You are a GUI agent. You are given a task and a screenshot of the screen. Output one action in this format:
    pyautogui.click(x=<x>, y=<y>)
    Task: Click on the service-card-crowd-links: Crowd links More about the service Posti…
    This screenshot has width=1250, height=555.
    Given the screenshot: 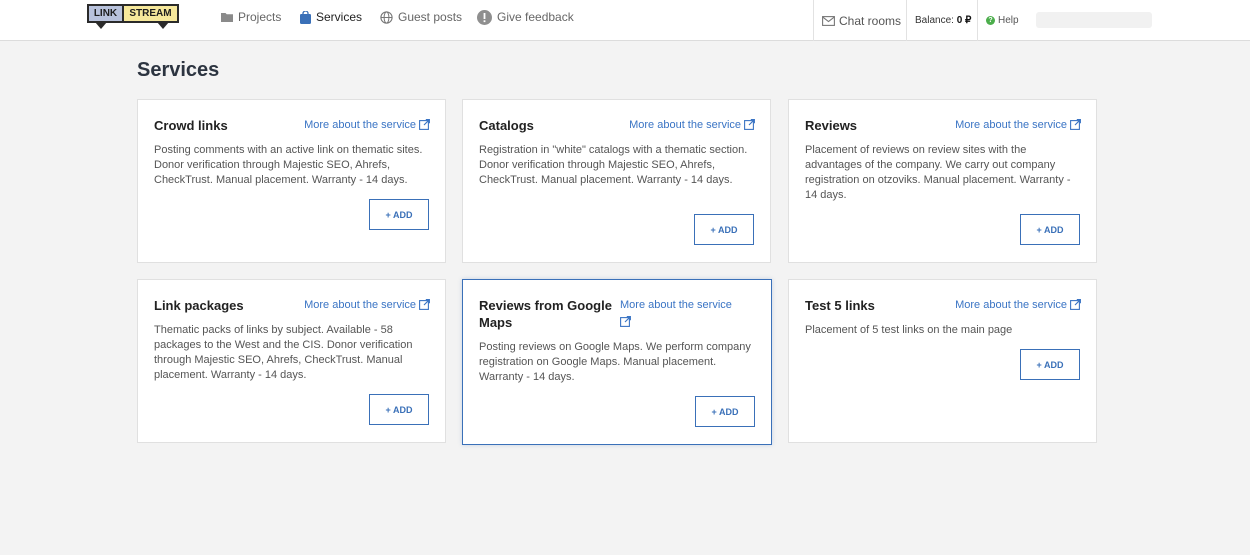 What is the action you would take?
    pyautogui.click(x=291, y=181)
    